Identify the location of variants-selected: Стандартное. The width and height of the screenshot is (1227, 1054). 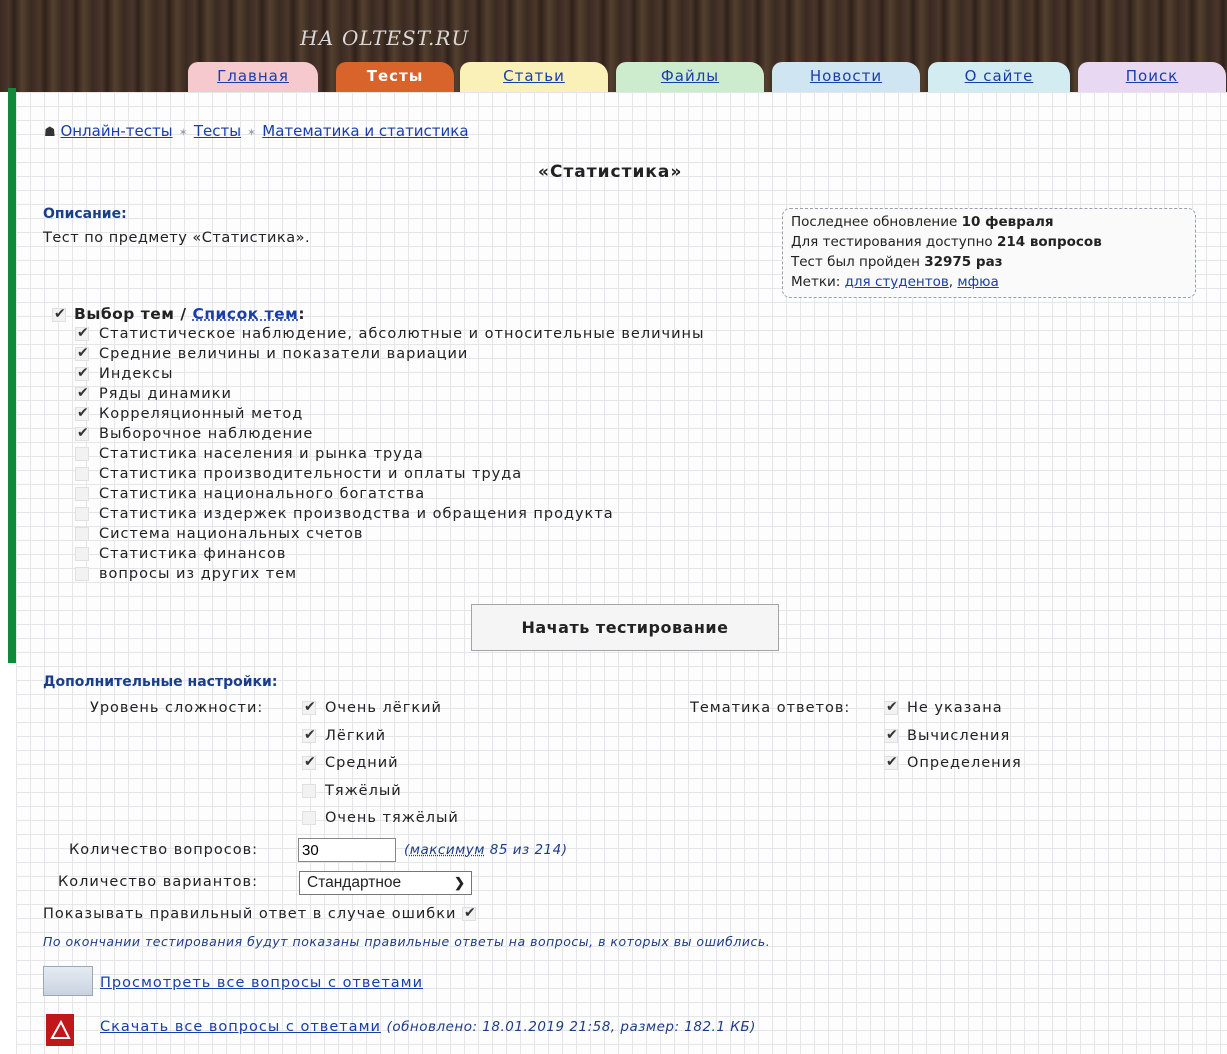
(354, 882).